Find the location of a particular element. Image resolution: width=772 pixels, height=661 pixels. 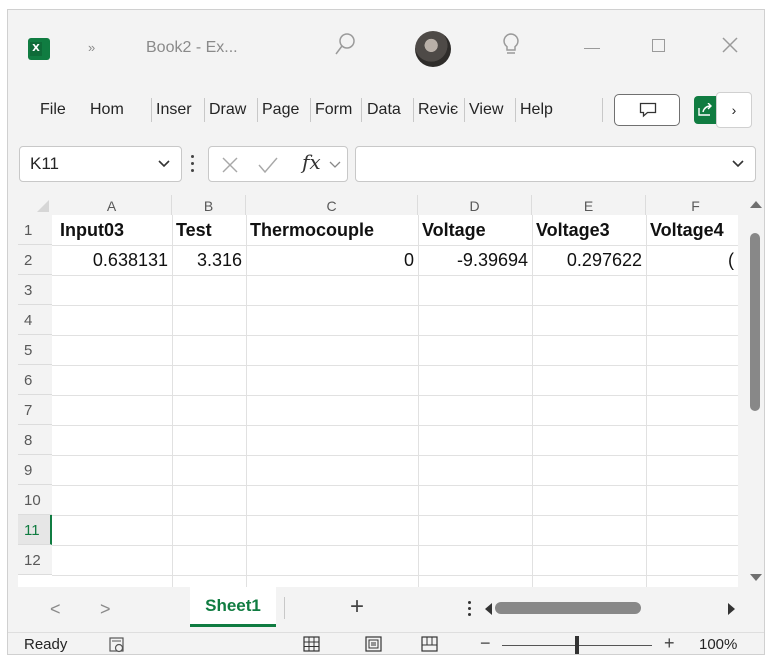

tab-page-layout: Page is located at coordinates (284, 110).